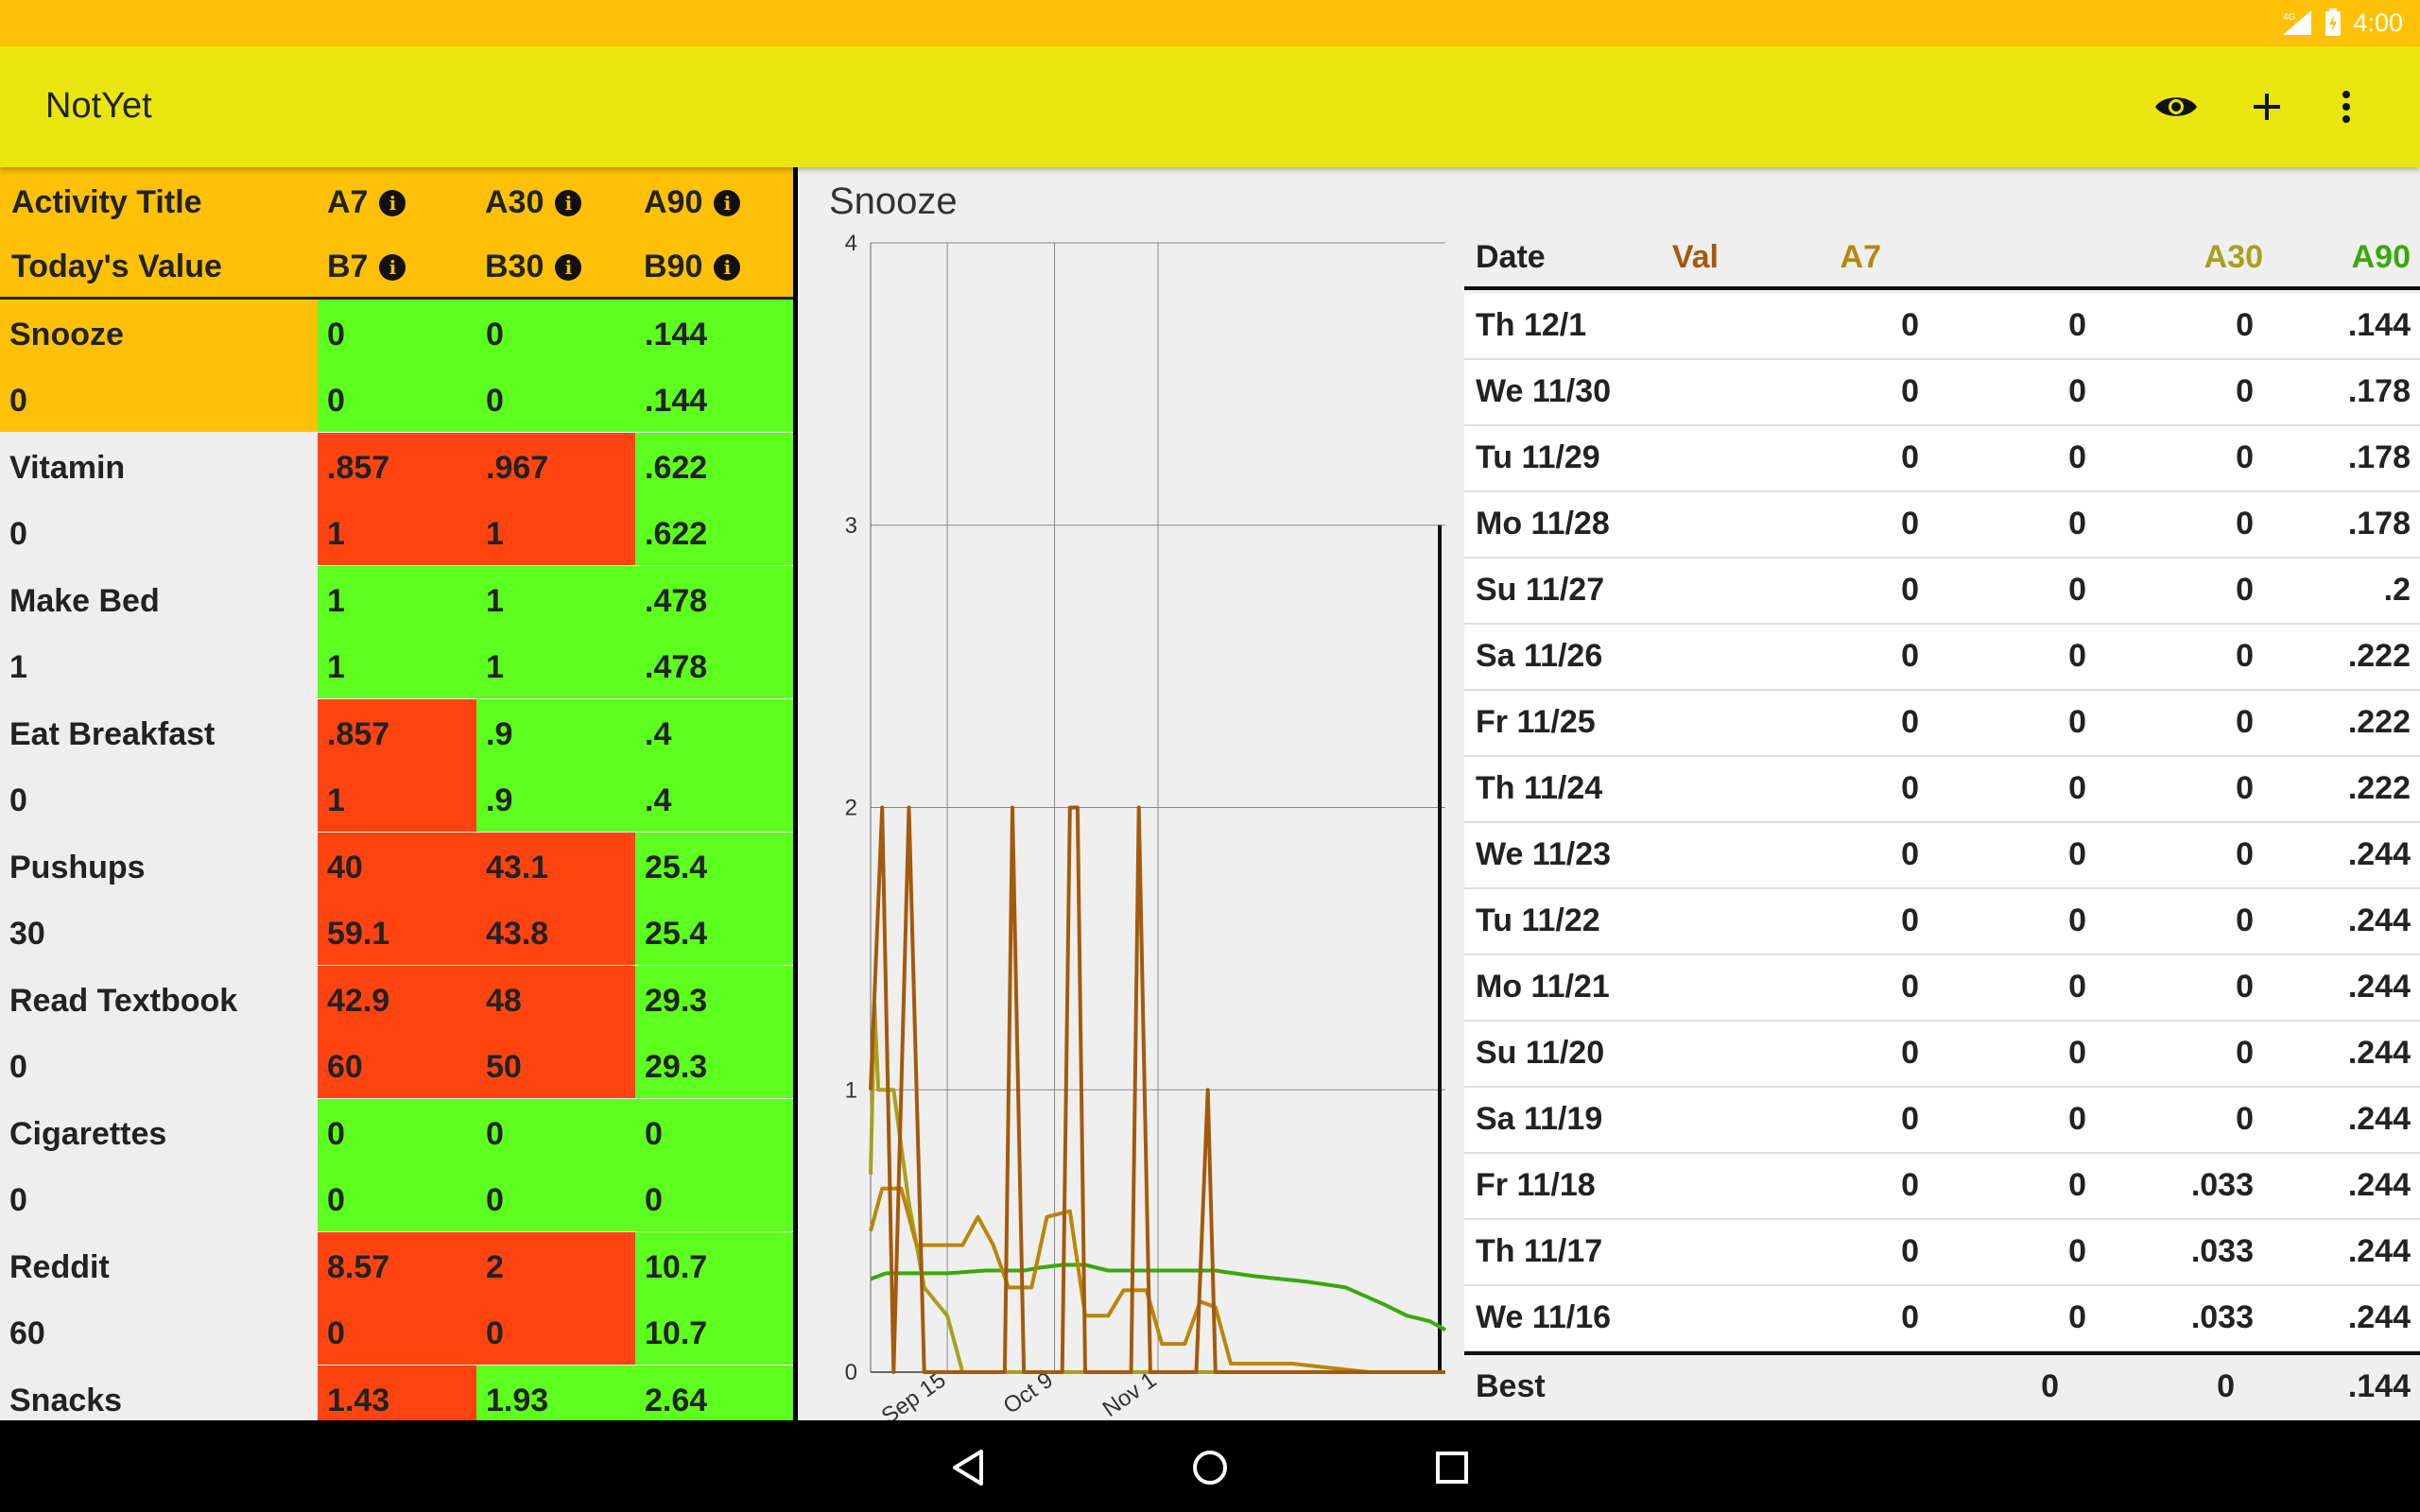 The image size is (2420, 1512). Describe the element at coordinates (336, 534) in the screenshot. I see `b7-value: 1` at that location.